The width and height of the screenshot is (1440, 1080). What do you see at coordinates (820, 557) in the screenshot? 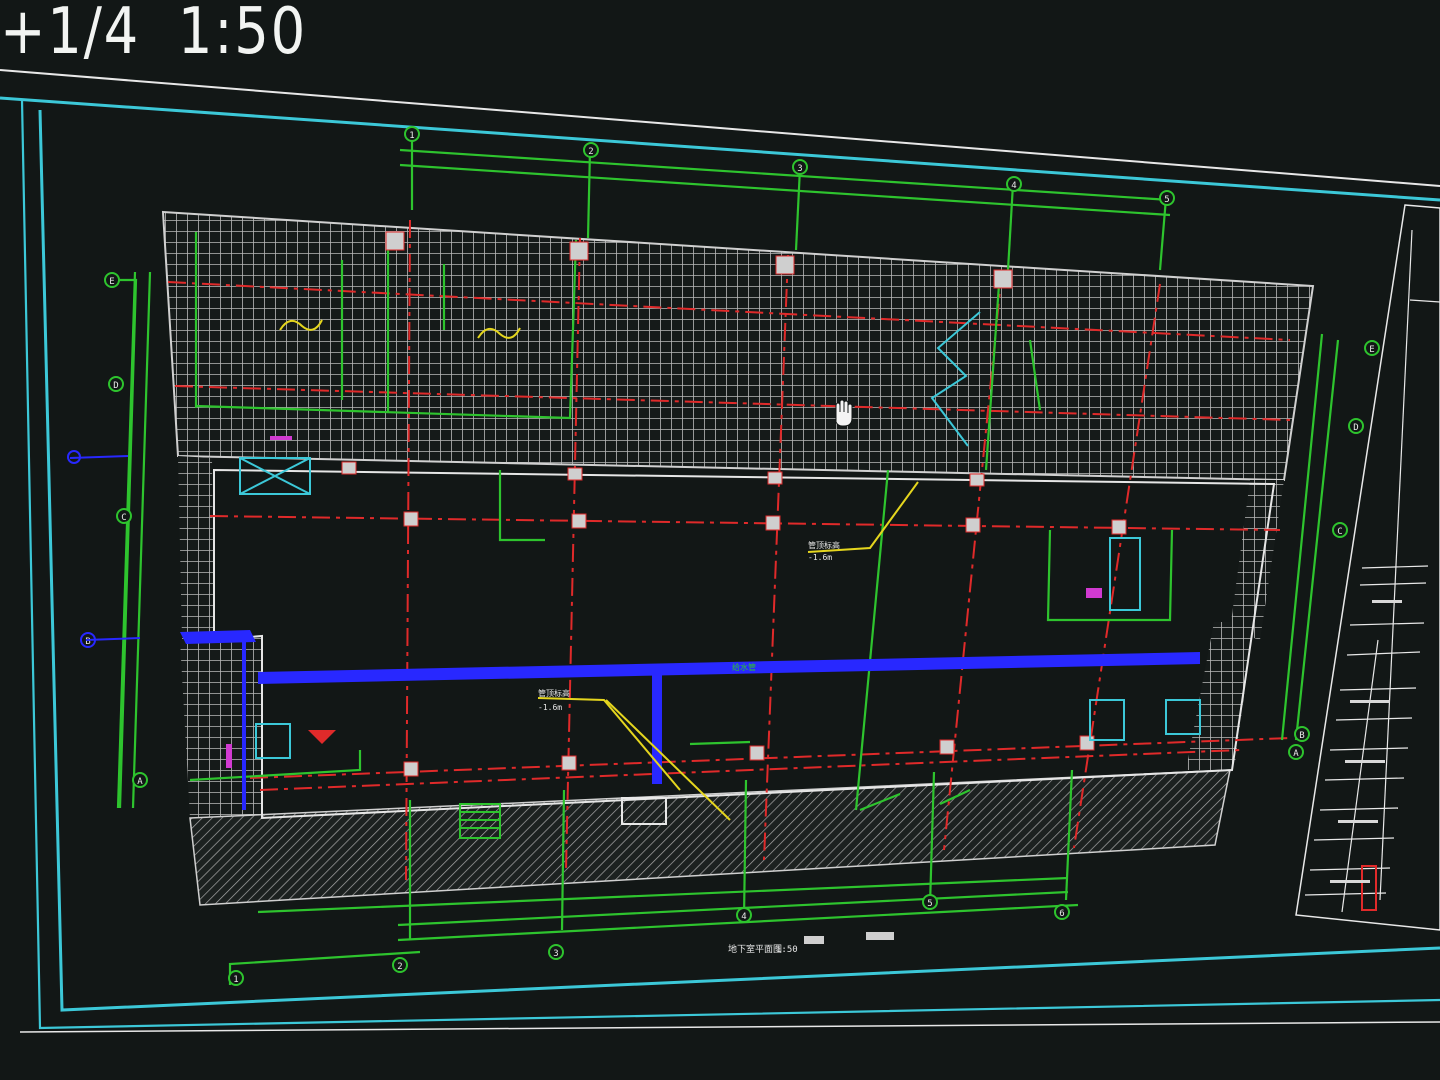
I see `center-elev: -1.6m` at bounding box center [820, 557].